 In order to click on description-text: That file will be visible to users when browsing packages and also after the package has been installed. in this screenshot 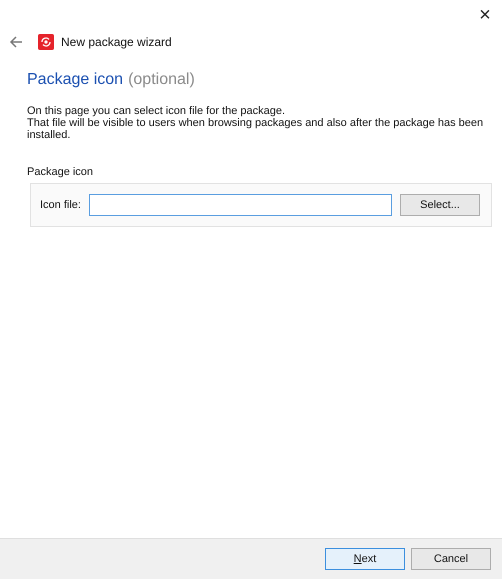, I will do `click(255, 129)`.